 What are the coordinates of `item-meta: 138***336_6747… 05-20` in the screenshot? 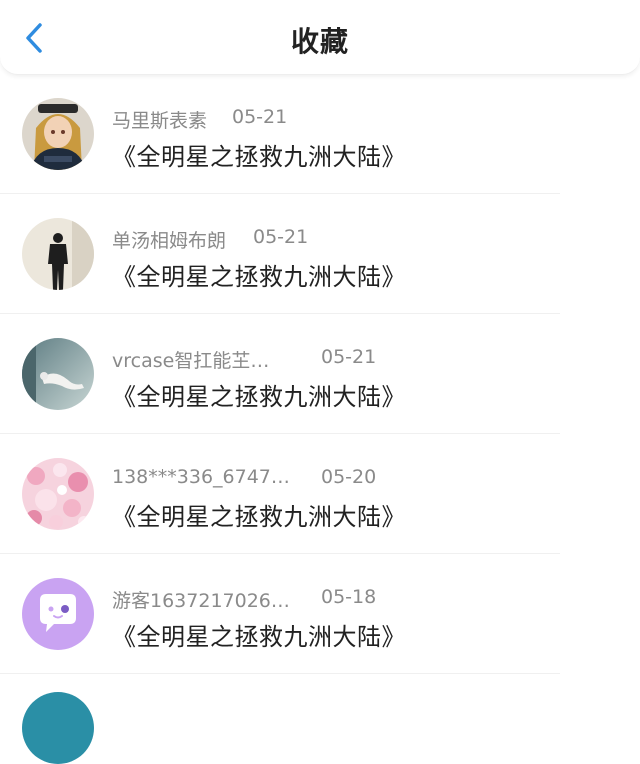 It's located at (244, 477).